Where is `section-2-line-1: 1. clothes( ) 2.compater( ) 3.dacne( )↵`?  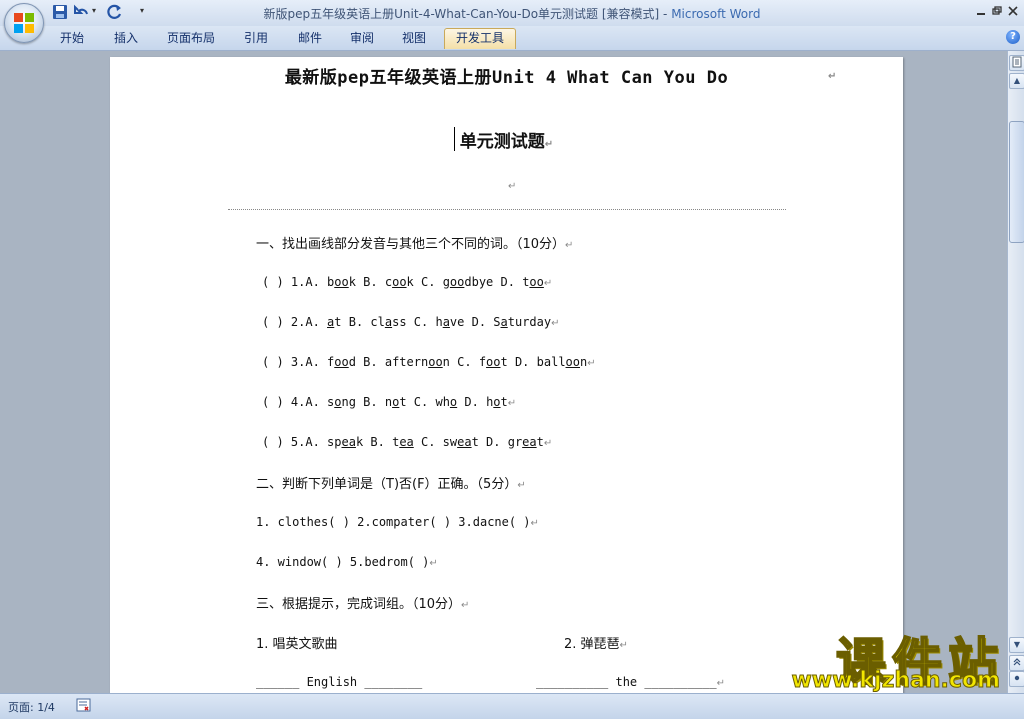 section-2-line-1: 1. clothes( ) 2.compater( ) 3.dacne( )↵ is located at coordinates (397, 522).